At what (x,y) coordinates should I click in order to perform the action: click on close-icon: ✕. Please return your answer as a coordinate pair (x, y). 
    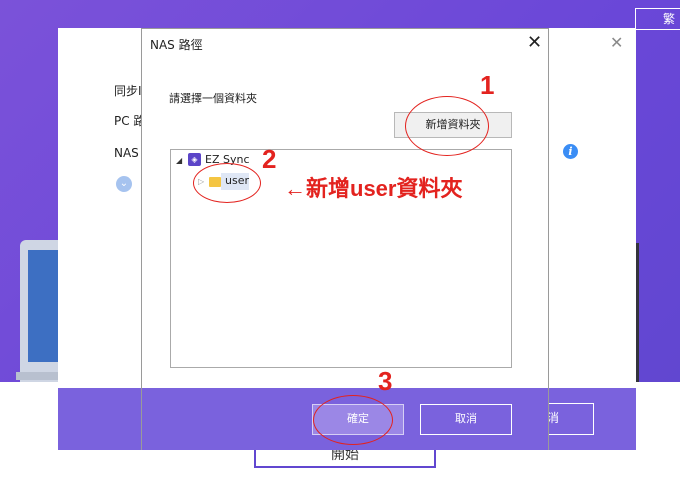
    Looking at the image, I should click on (534, 42).